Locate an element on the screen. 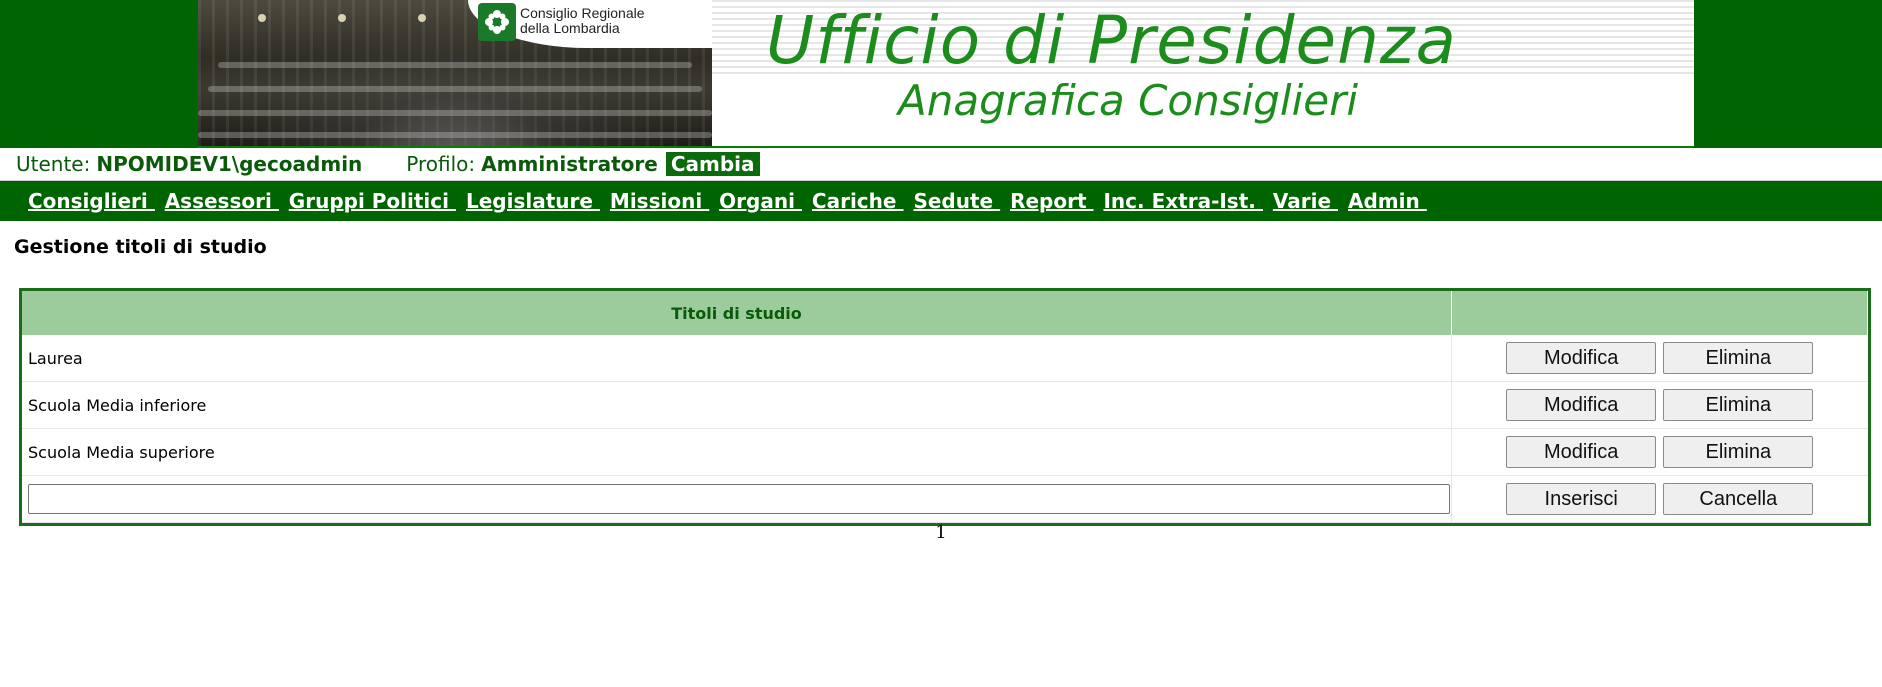  table-row: Scuola Media superiore Modifica Elimina is located at coordinates (945, 452).